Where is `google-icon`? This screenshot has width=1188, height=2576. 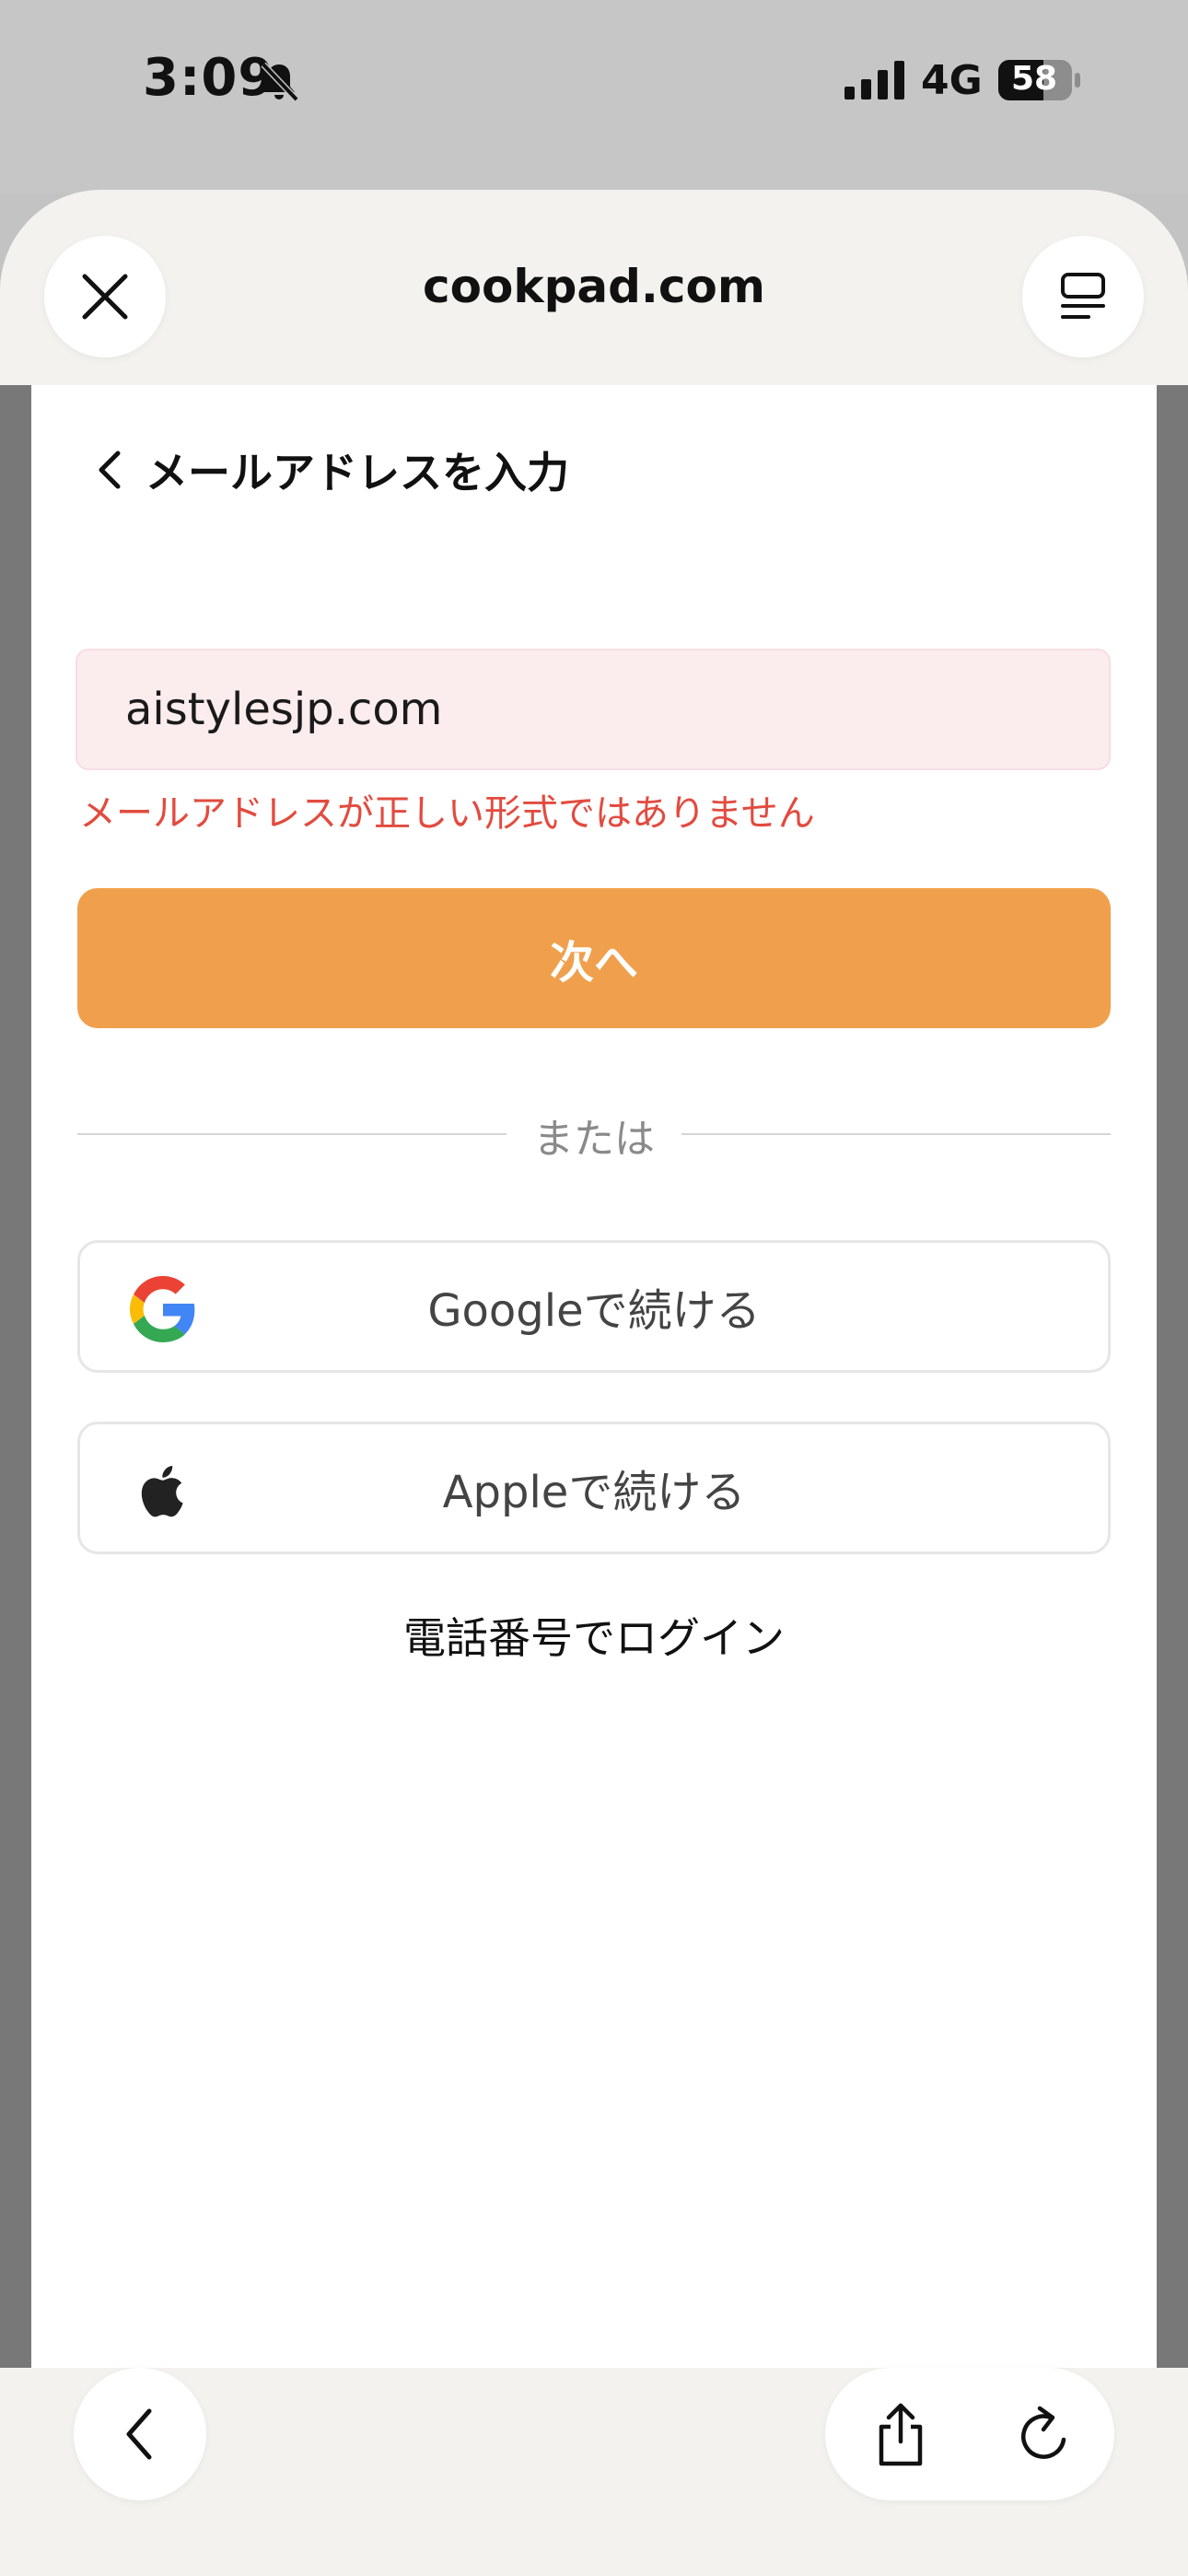 google-icon is located at coordinates (162, 1309).